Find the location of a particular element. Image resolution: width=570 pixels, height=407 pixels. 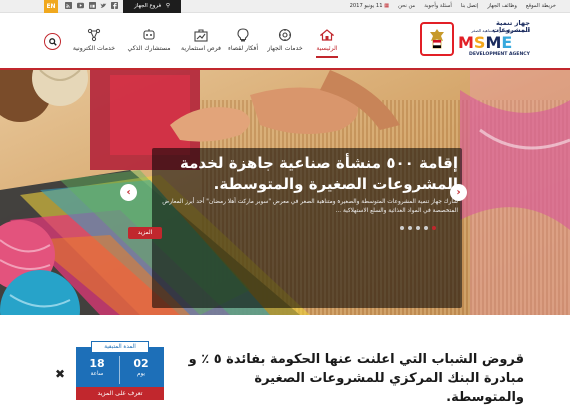

eagle-emblem-icon is located at coordinates (437, 39).